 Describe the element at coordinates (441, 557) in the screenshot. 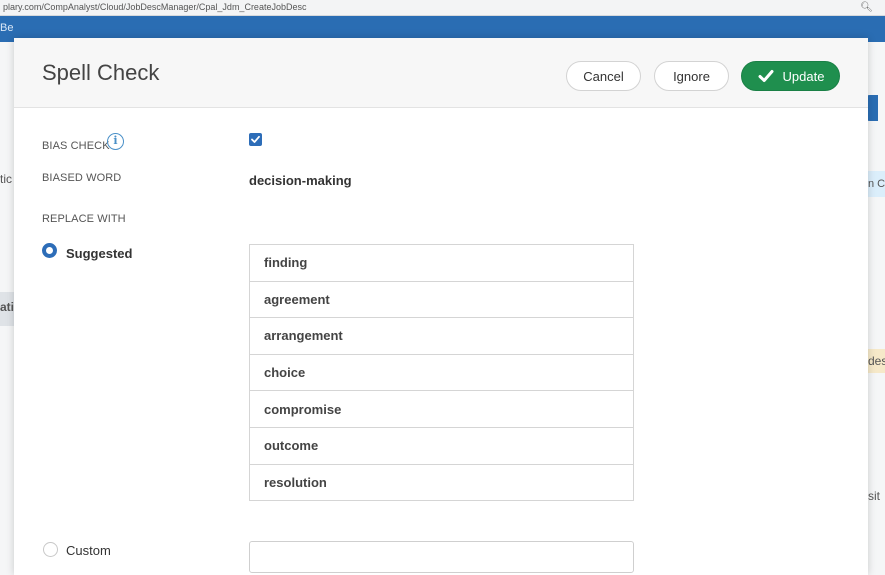

I see `custom-replacement-input` at that location.